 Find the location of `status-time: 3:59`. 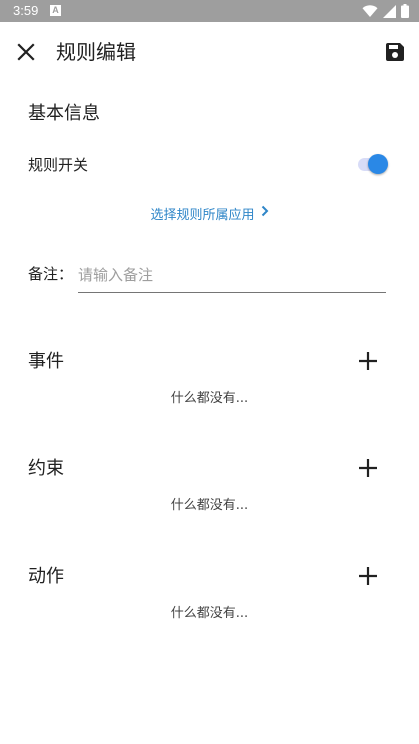

status-time: 3:59 is located at coordinates (26, 10).